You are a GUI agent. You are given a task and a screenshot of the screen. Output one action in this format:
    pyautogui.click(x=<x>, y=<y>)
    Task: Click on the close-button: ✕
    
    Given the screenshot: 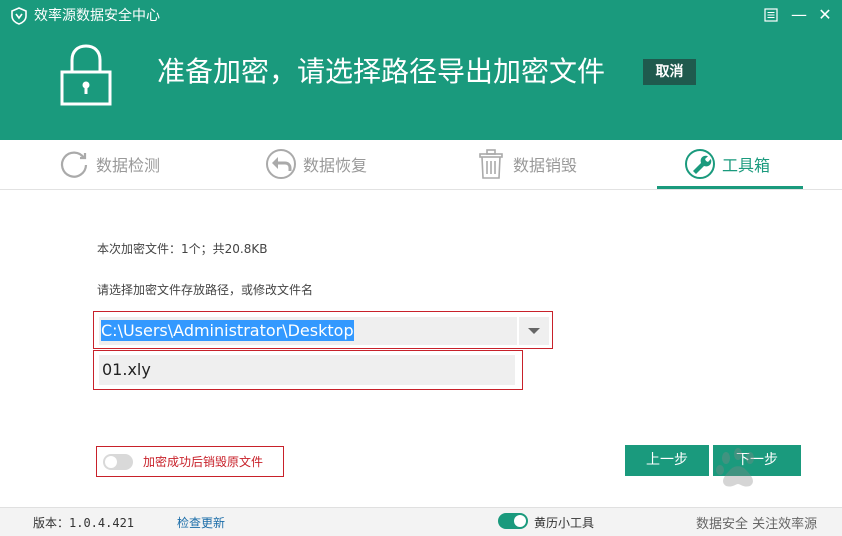 What is the action you would take?
    pyautogui.click(x=825, y=15)
    